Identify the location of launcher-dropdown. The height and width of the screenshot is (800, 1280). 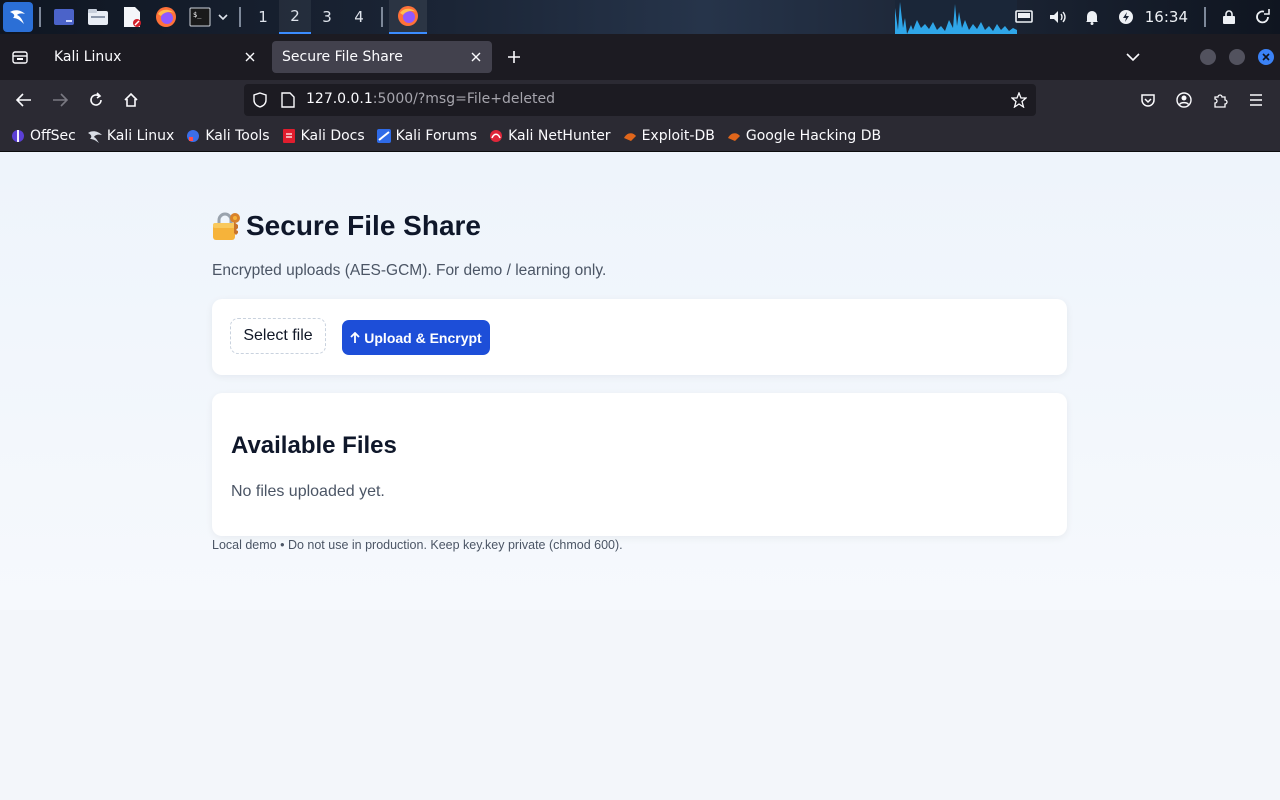
(223, 17).